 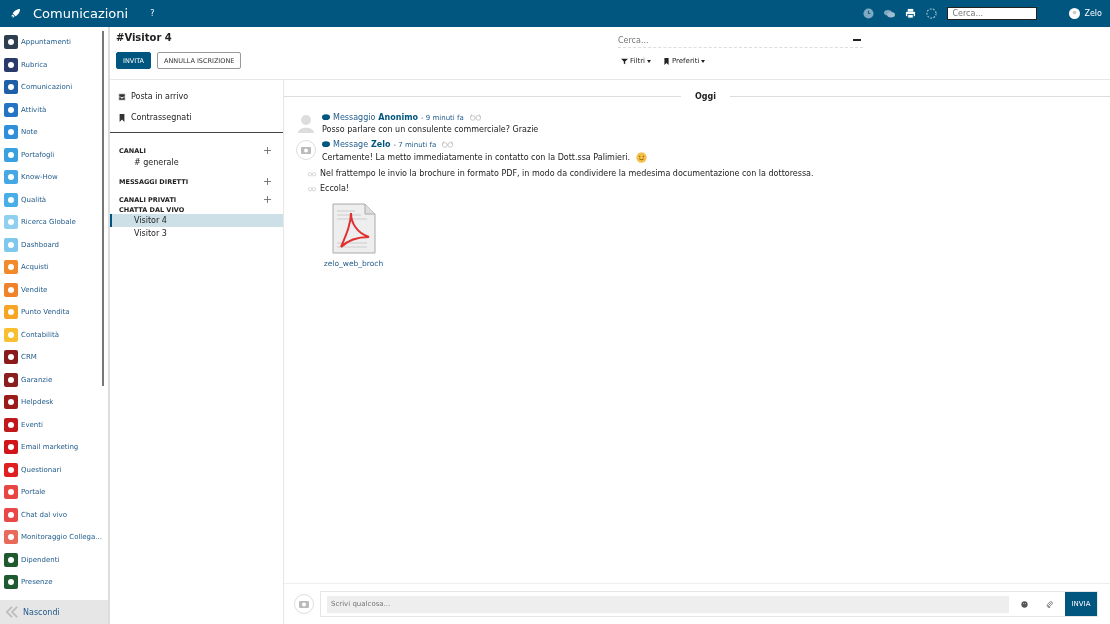 I want to click on hide-button: Nascondi, so click(x=54, y=612).